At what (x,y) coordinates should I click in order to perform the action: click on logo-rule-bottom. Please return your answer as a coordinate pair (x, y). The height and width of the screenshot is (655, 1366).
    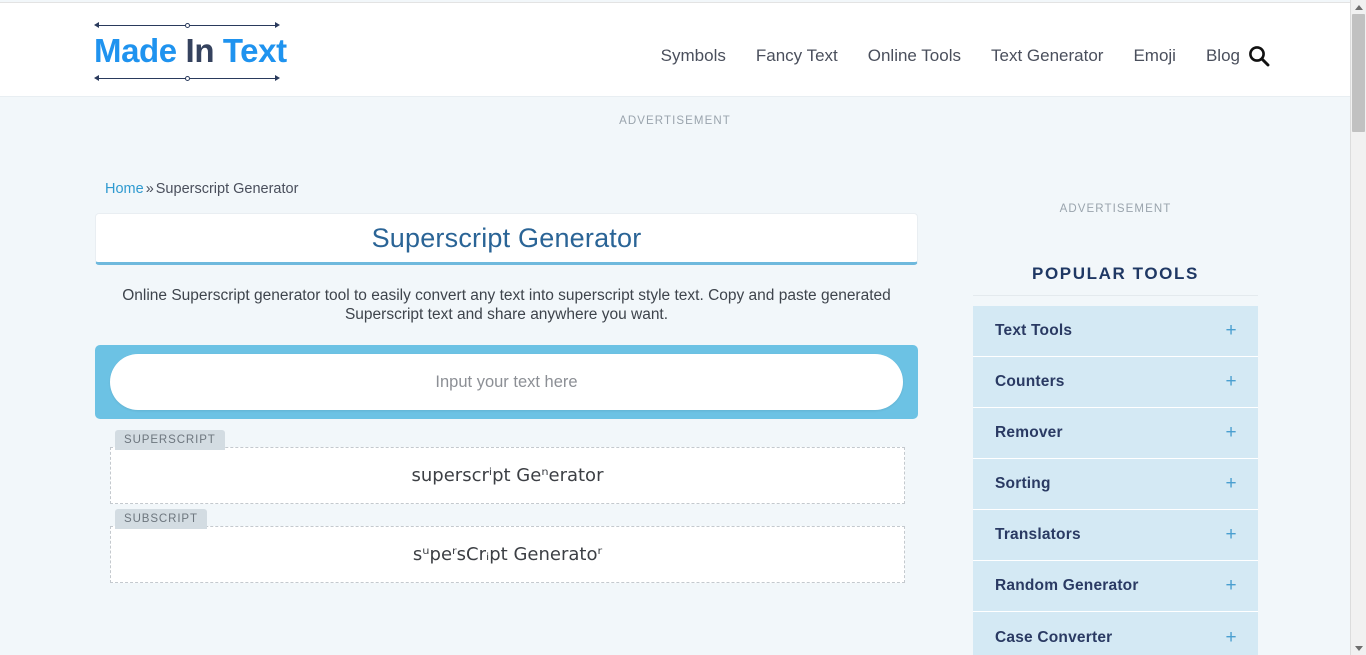
    Looking at the image, I should click on (187, 78).